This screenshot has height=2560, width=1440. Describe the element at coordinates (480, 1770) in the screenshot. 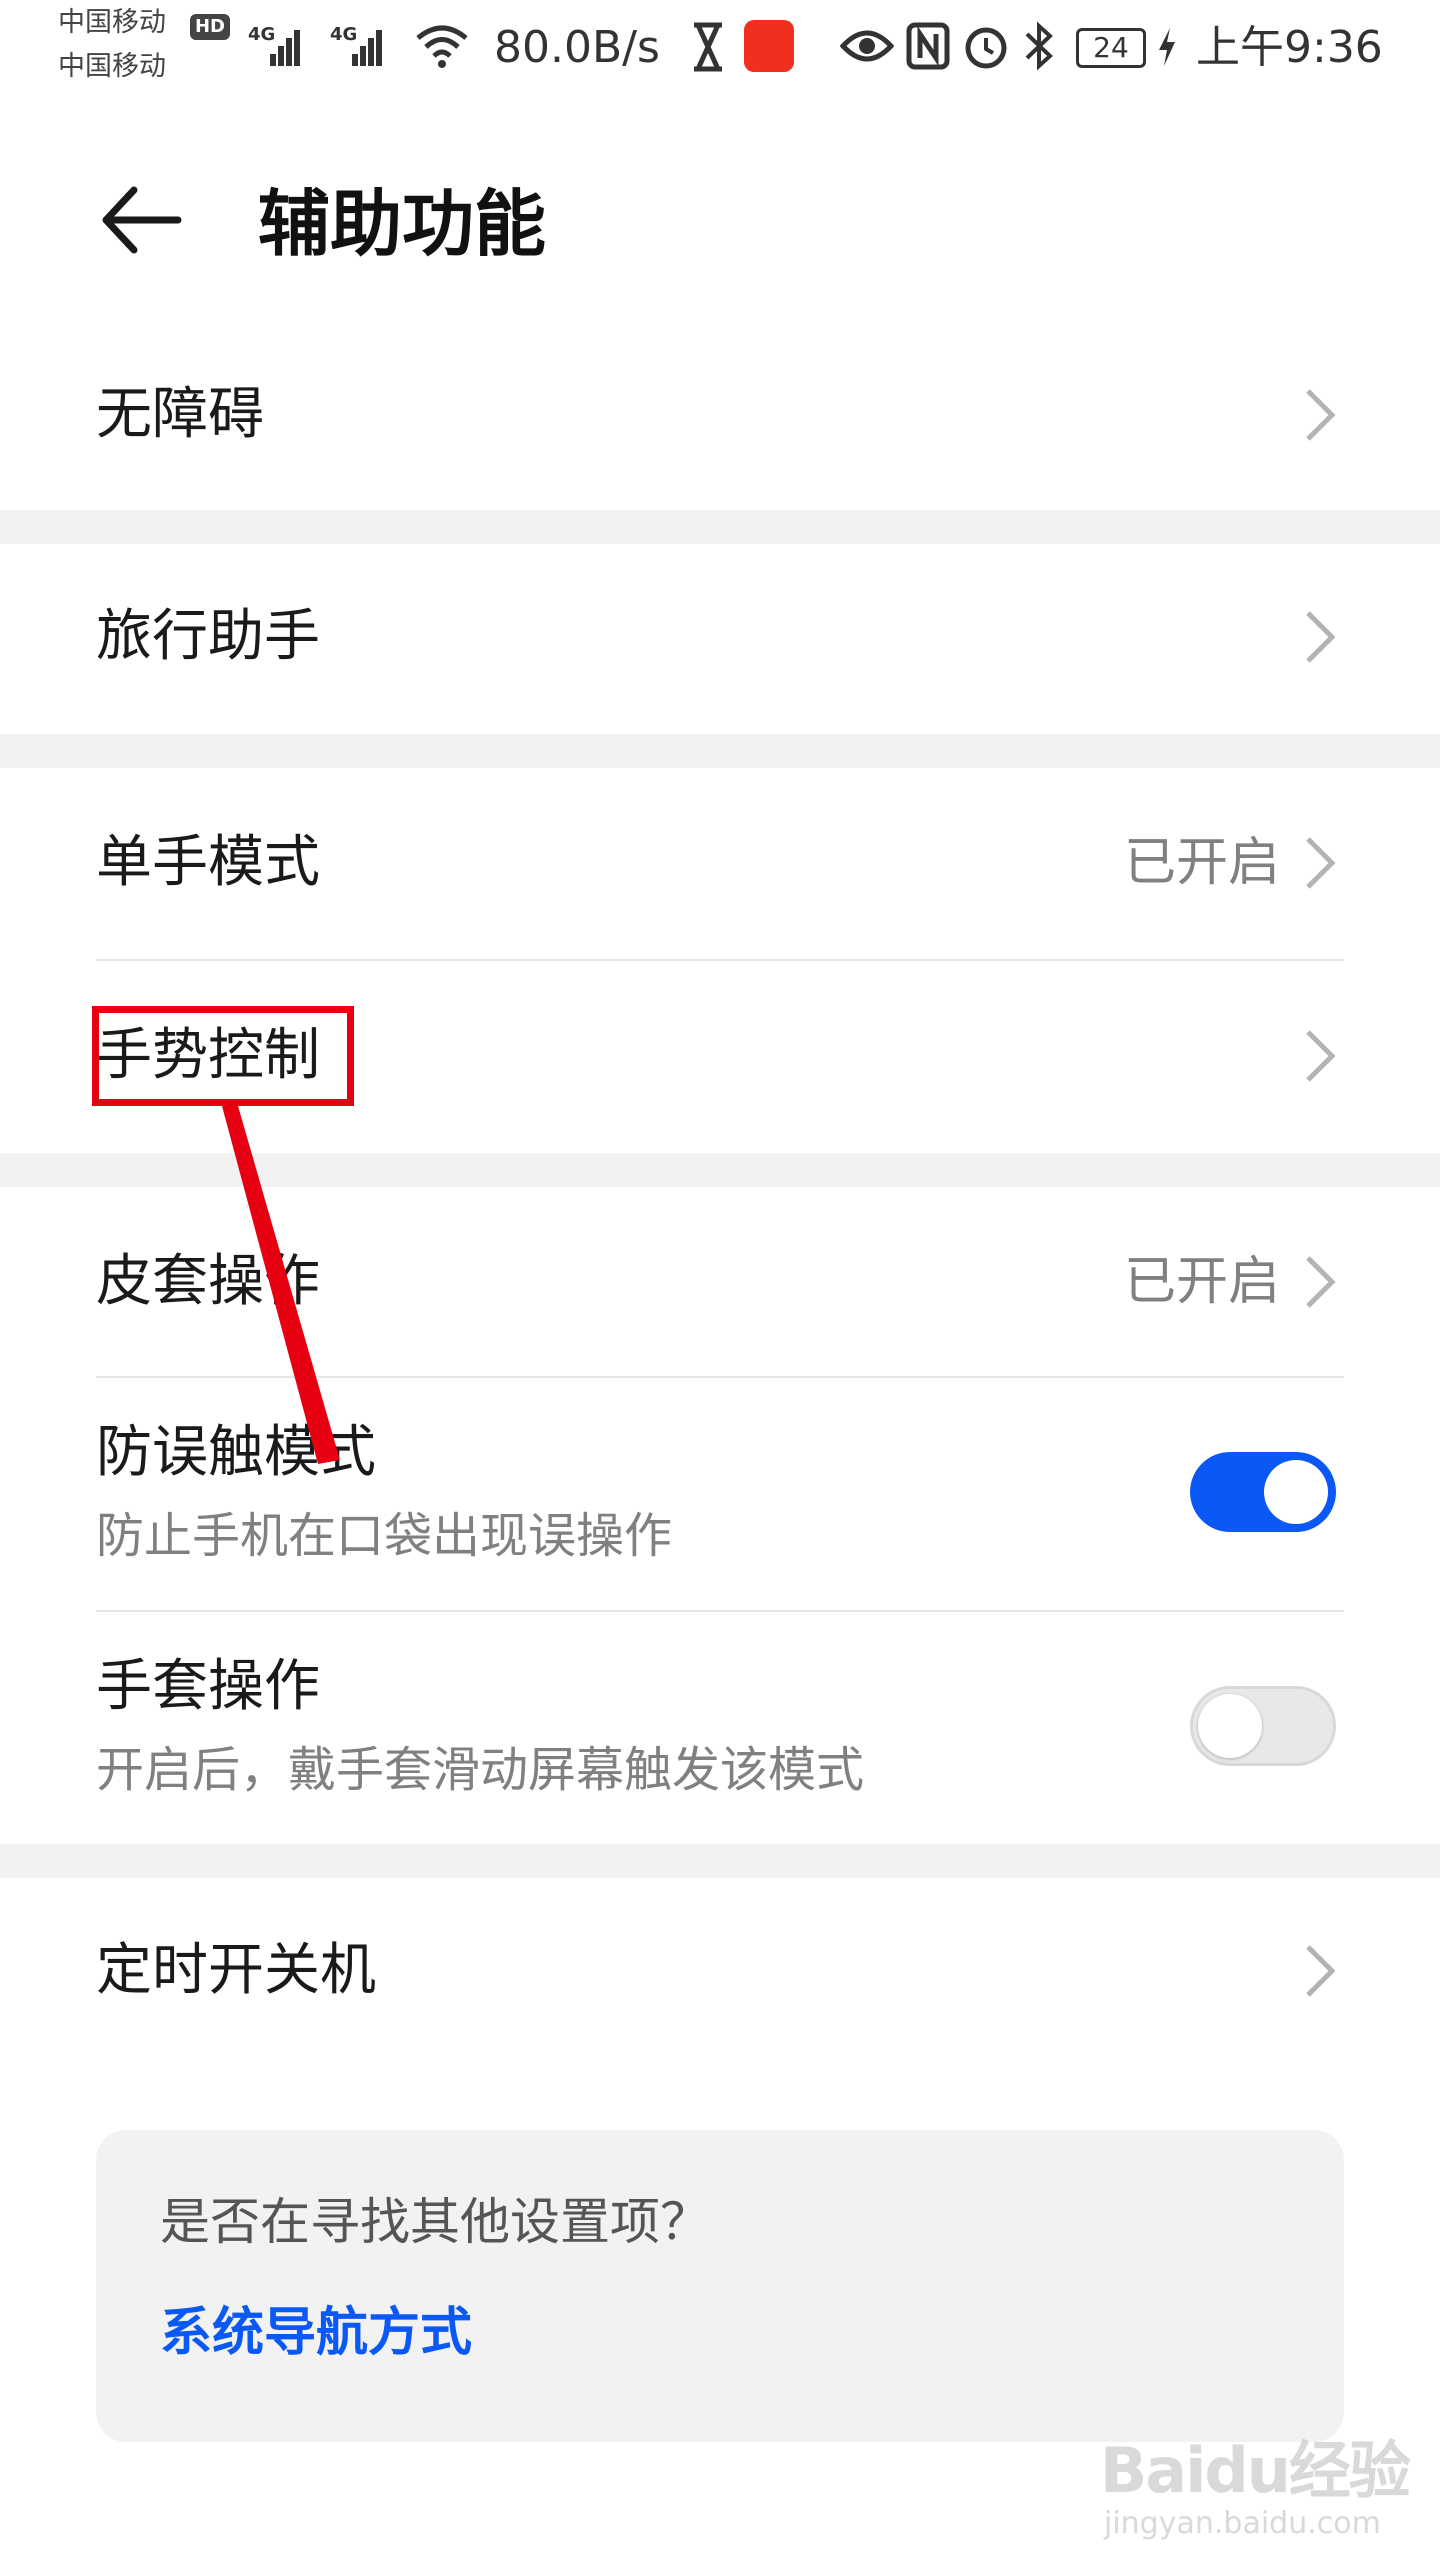

I see `row-description: 开启后，戴手套滑动屏幕触发该模式` at that location.